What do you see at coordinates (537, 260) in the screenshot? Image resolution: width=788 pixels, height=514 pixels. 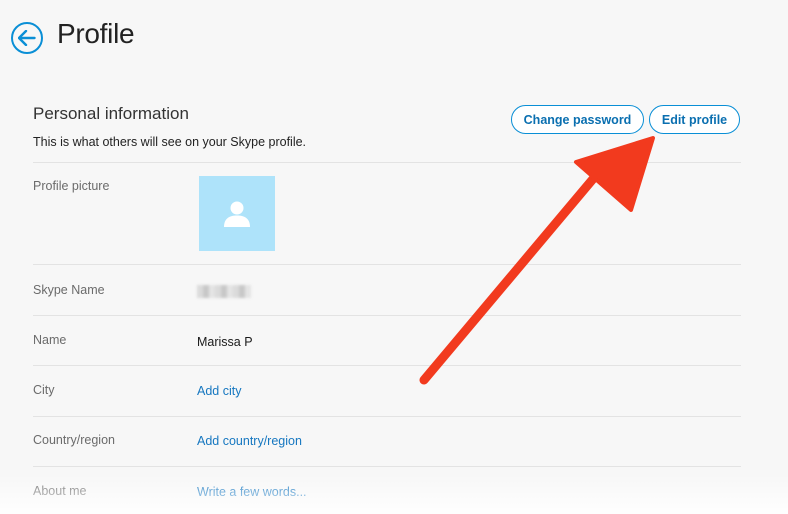 I see `annotation-arrow` at bounding box center [537, 260].